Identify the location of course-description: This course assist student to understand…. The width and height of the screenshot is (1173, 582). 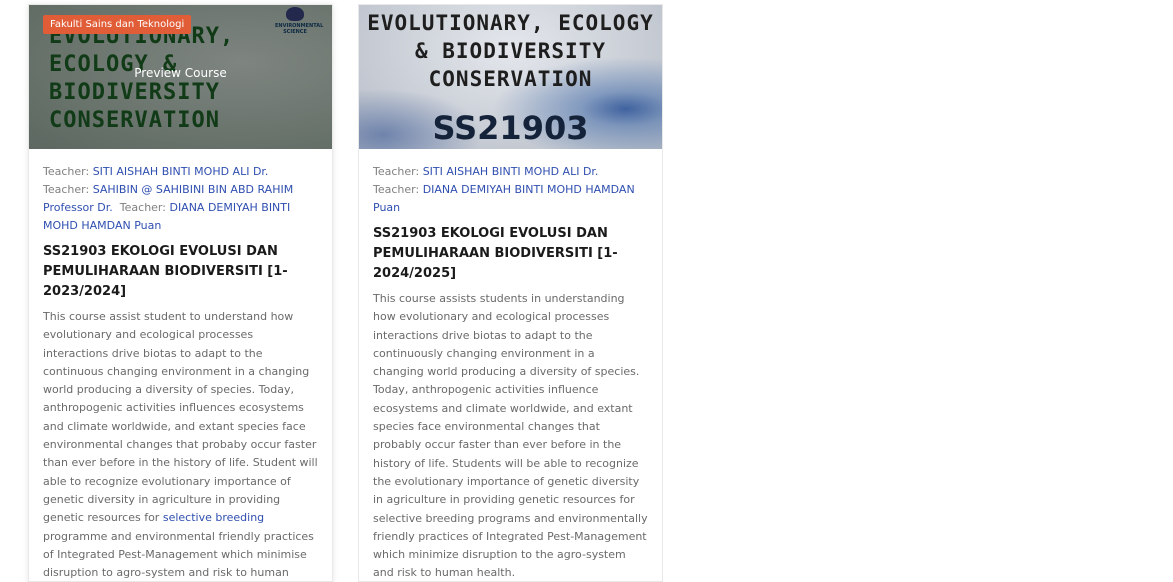
(180, 444).